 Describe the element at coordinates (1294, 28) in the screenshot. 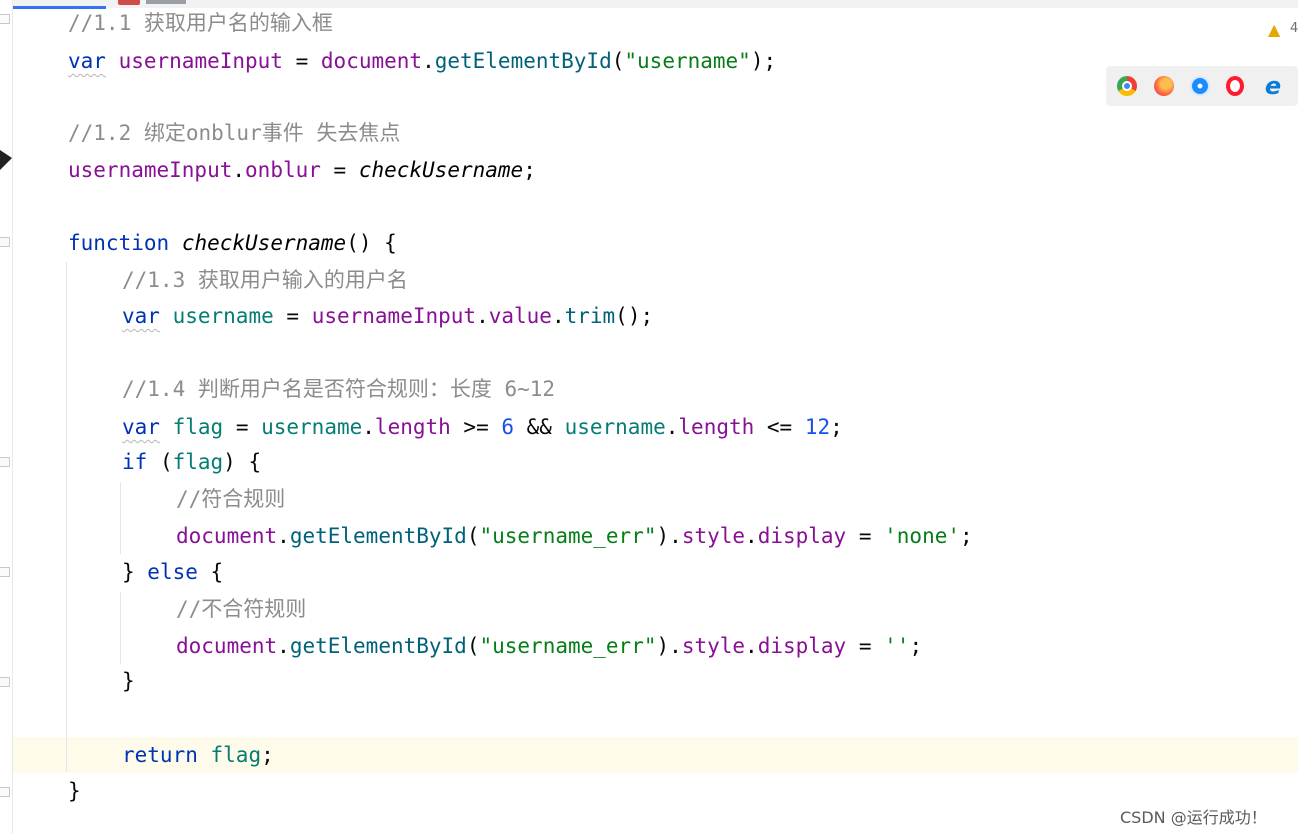

I see `warning-count: 4` at that location.